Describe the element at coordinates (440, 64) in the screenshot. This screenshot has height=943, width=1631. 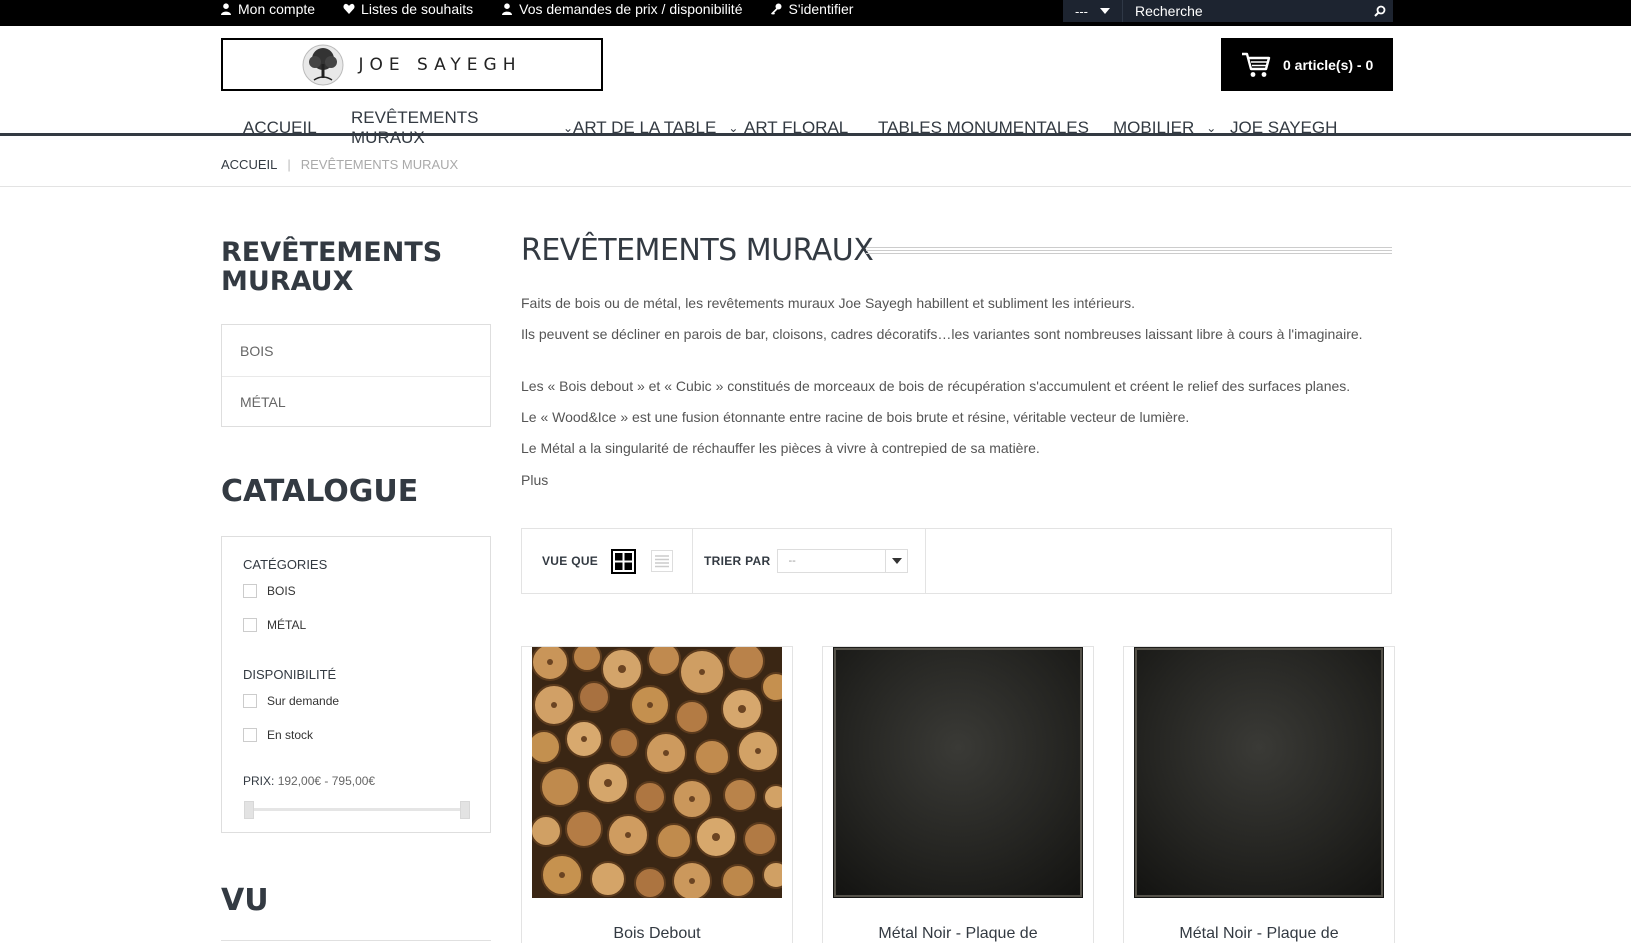
I see `logo-text: JOE SAYEGH` at that location.